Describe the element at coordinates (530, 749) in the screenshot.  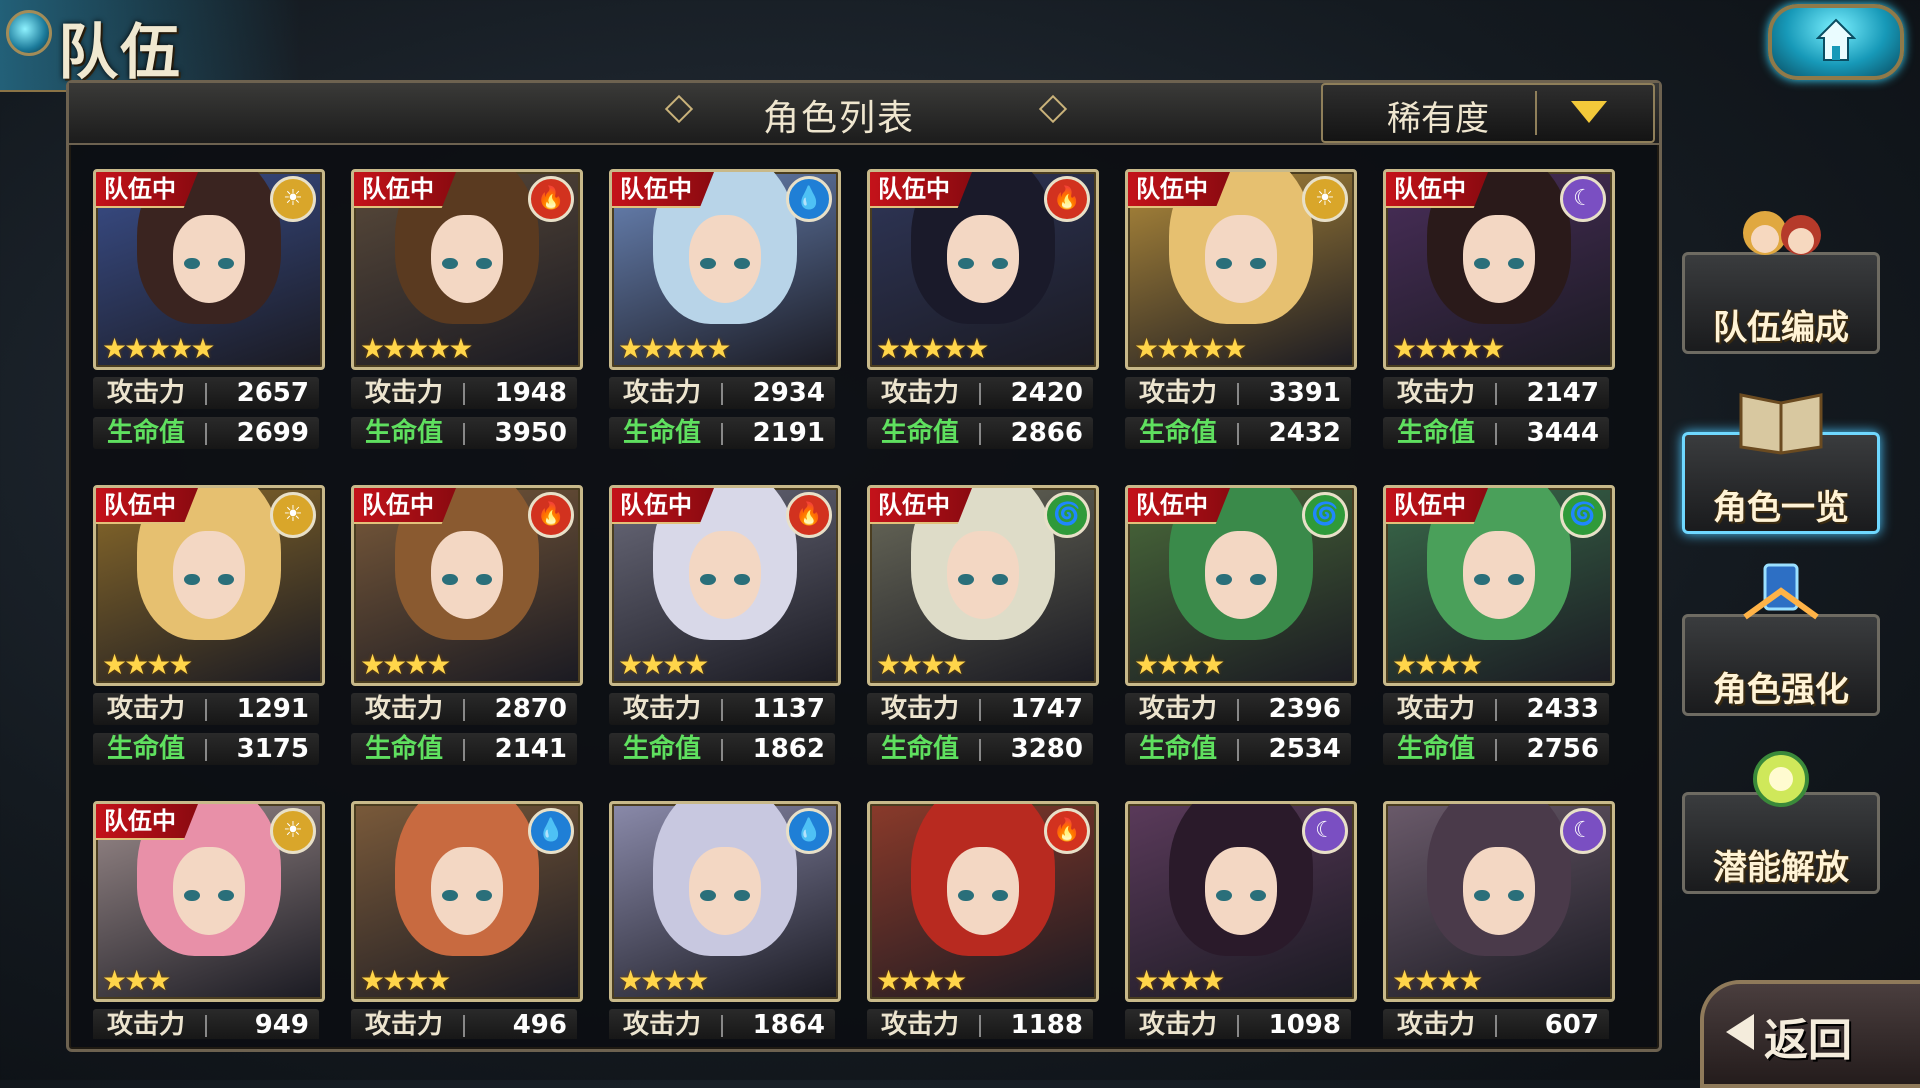
I see `hp-value: 2141` at that location.